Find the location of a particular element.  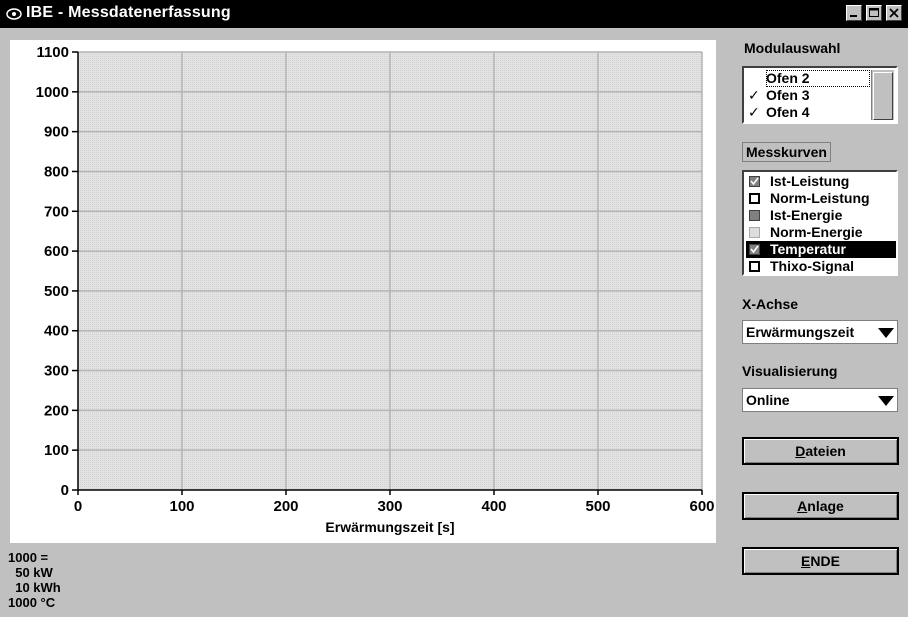

visualisierung-title: Visualisierung is located at coordinates (790, 371).